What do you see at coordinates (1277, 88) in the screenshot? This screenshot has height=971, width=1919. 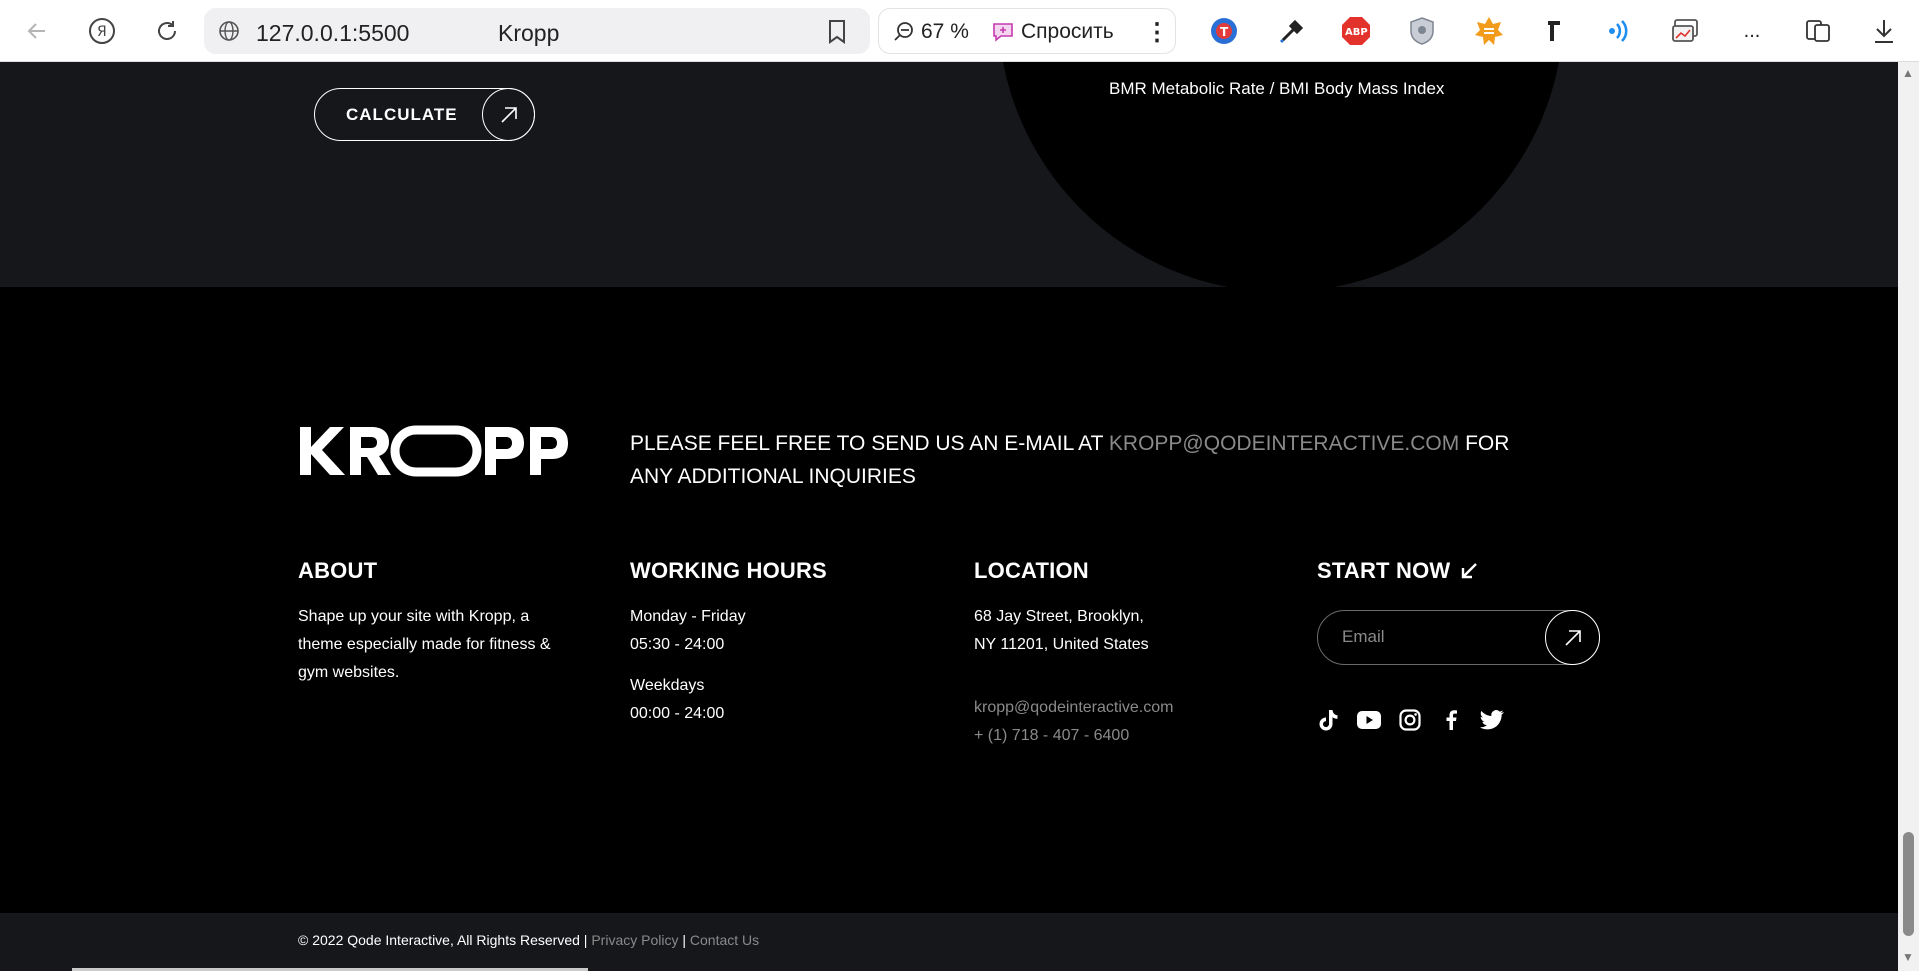 I see `bmr-caption: BMR Metabolic Rate / BMI Body Mass Index` at bounding box center [1277, 88].